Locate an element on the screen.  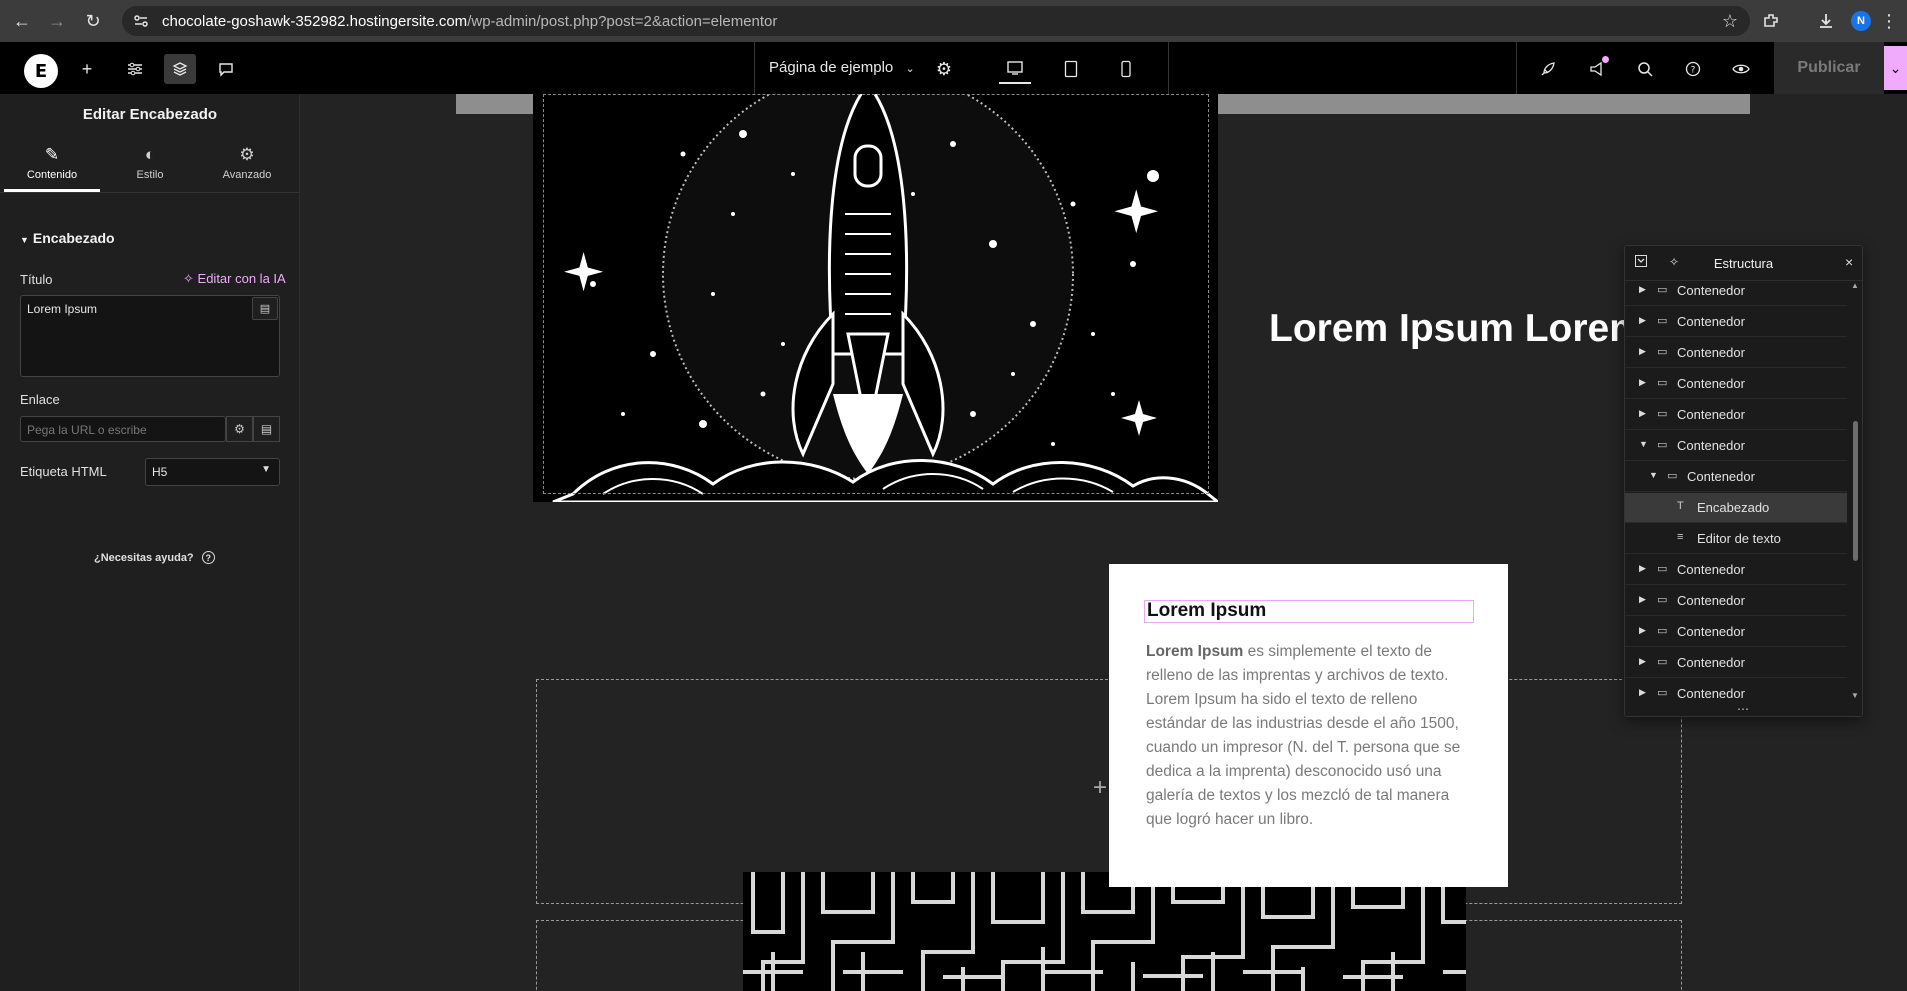
preview-eye-icon is located at coordinates (1741, 69).